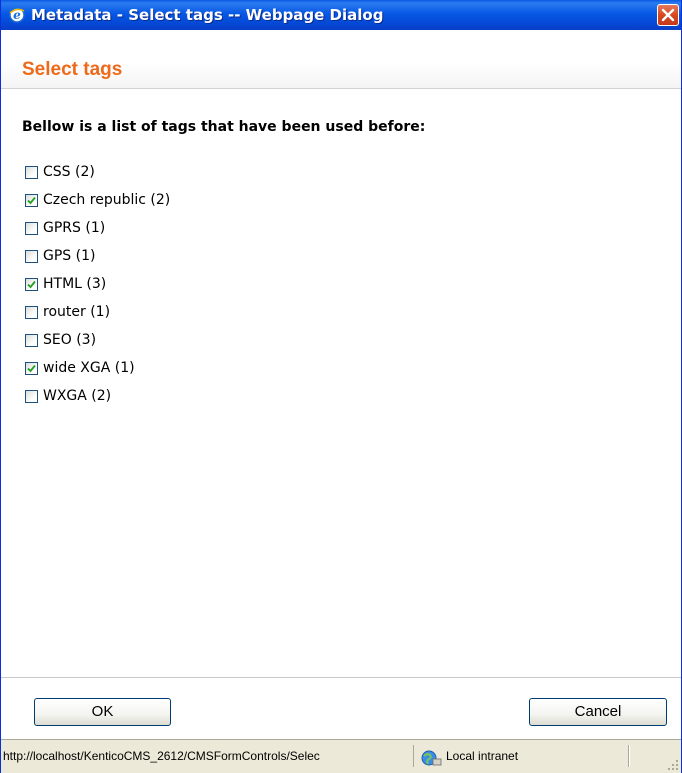  I want to click on dialog-footer: OK Cancel, so click(341, 708).